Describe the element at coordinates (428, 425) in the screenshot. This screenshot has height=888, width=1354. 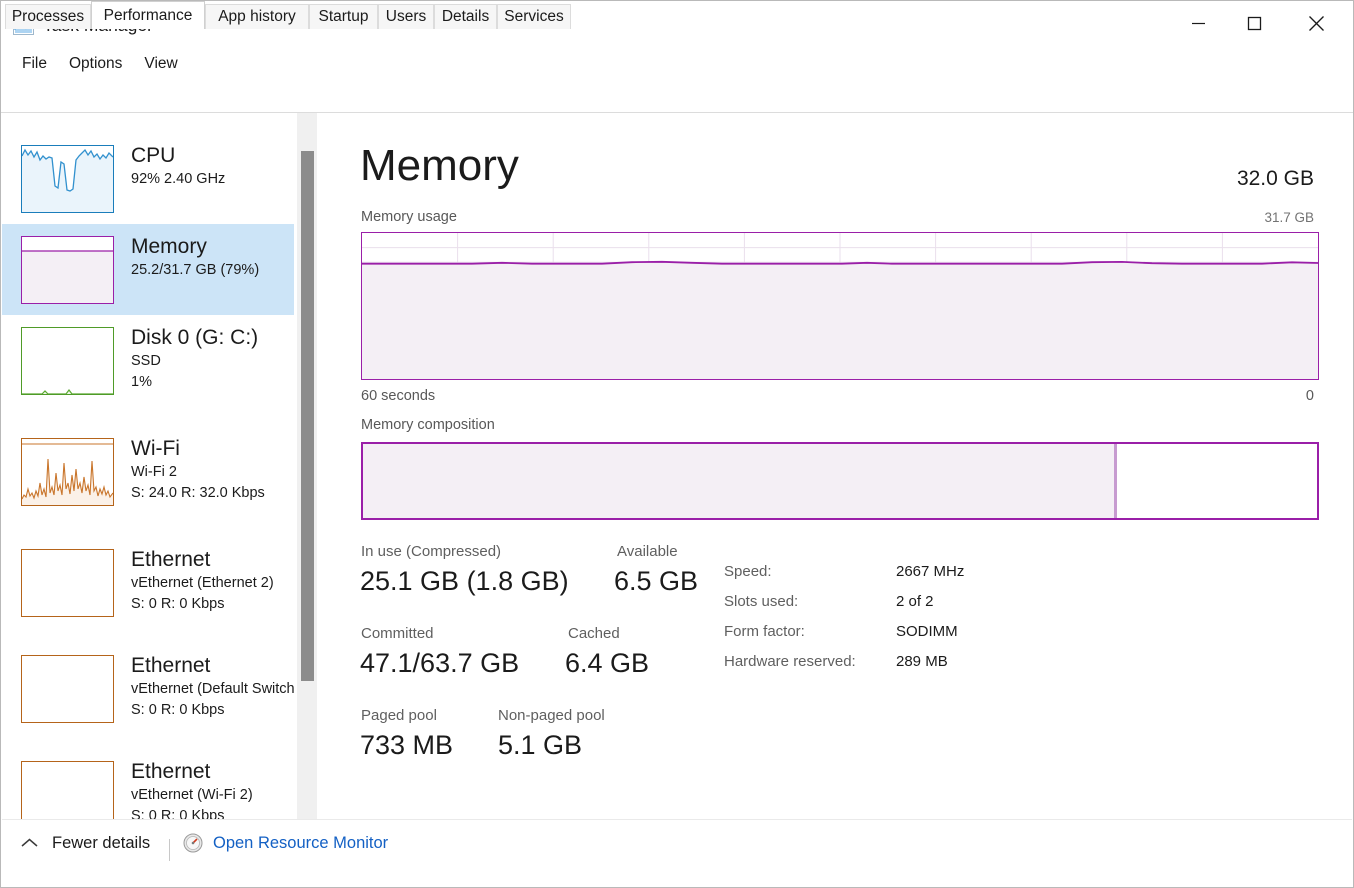
I see `memory-composition-label: Memory composition` at that location.